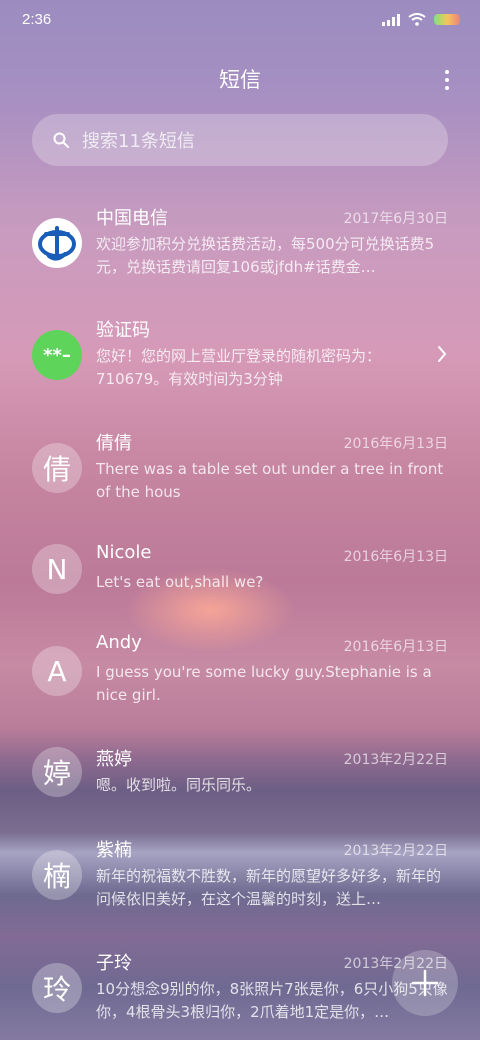 The height and width of the screenshot is (1040, 480). Describe the element at coordinates (119, 642) in the screenshot. I see `conversation-name: Andy` at that location.